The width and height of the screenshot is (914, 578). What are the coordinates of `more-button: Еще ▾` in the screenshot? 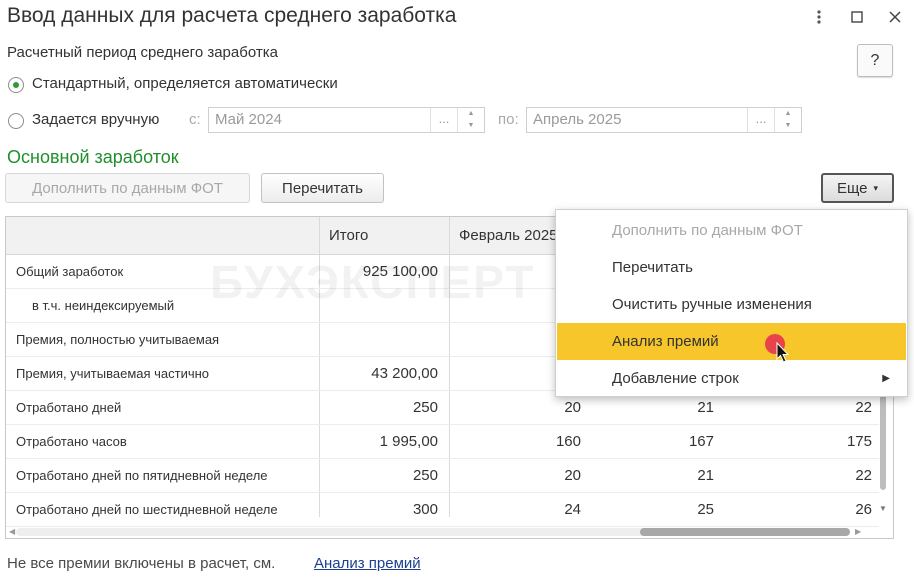 It's located at (857, 188).